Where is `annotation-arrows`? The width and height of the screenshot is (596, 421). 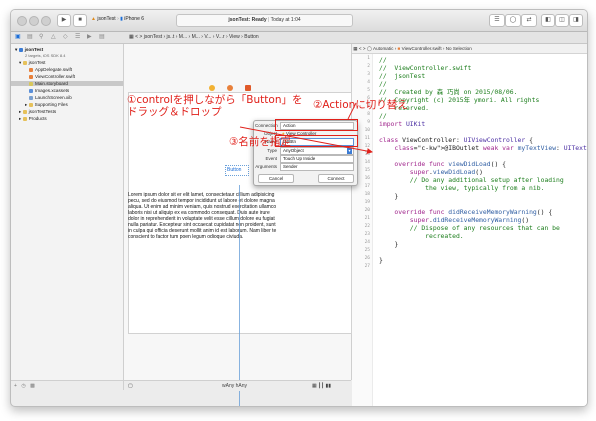 annotation-arrows is located at coordinates (306, 128).